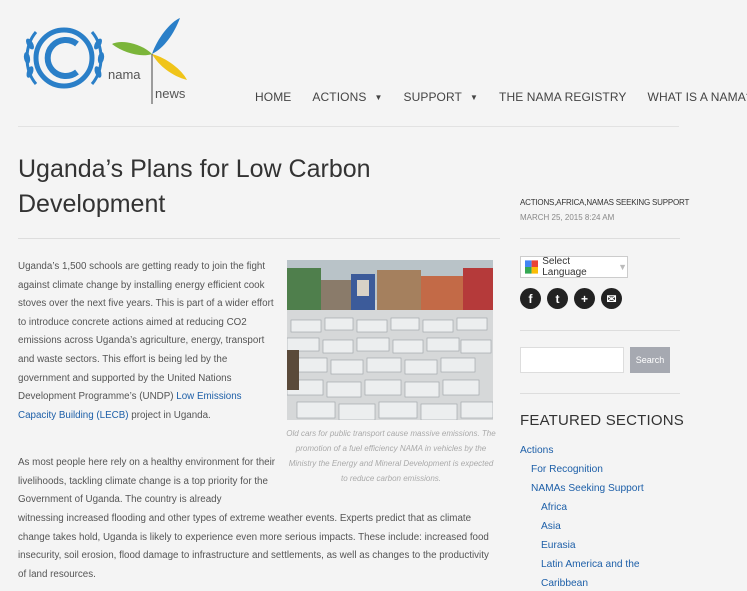 The width and height of the screenshot is (747, 591). Describe the element at coordinates (557, 298) in the screenshot. I see `twitter-icon: t` at that location.